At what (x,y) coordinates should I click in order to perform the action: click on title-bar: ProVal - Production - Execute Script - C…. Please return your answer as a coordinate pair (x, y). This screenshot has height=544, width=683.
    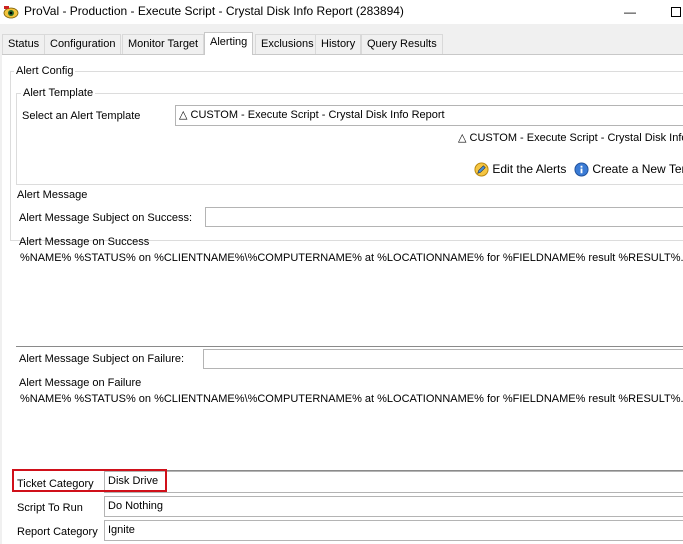
    Looking at the image, I should click on (341, 12).